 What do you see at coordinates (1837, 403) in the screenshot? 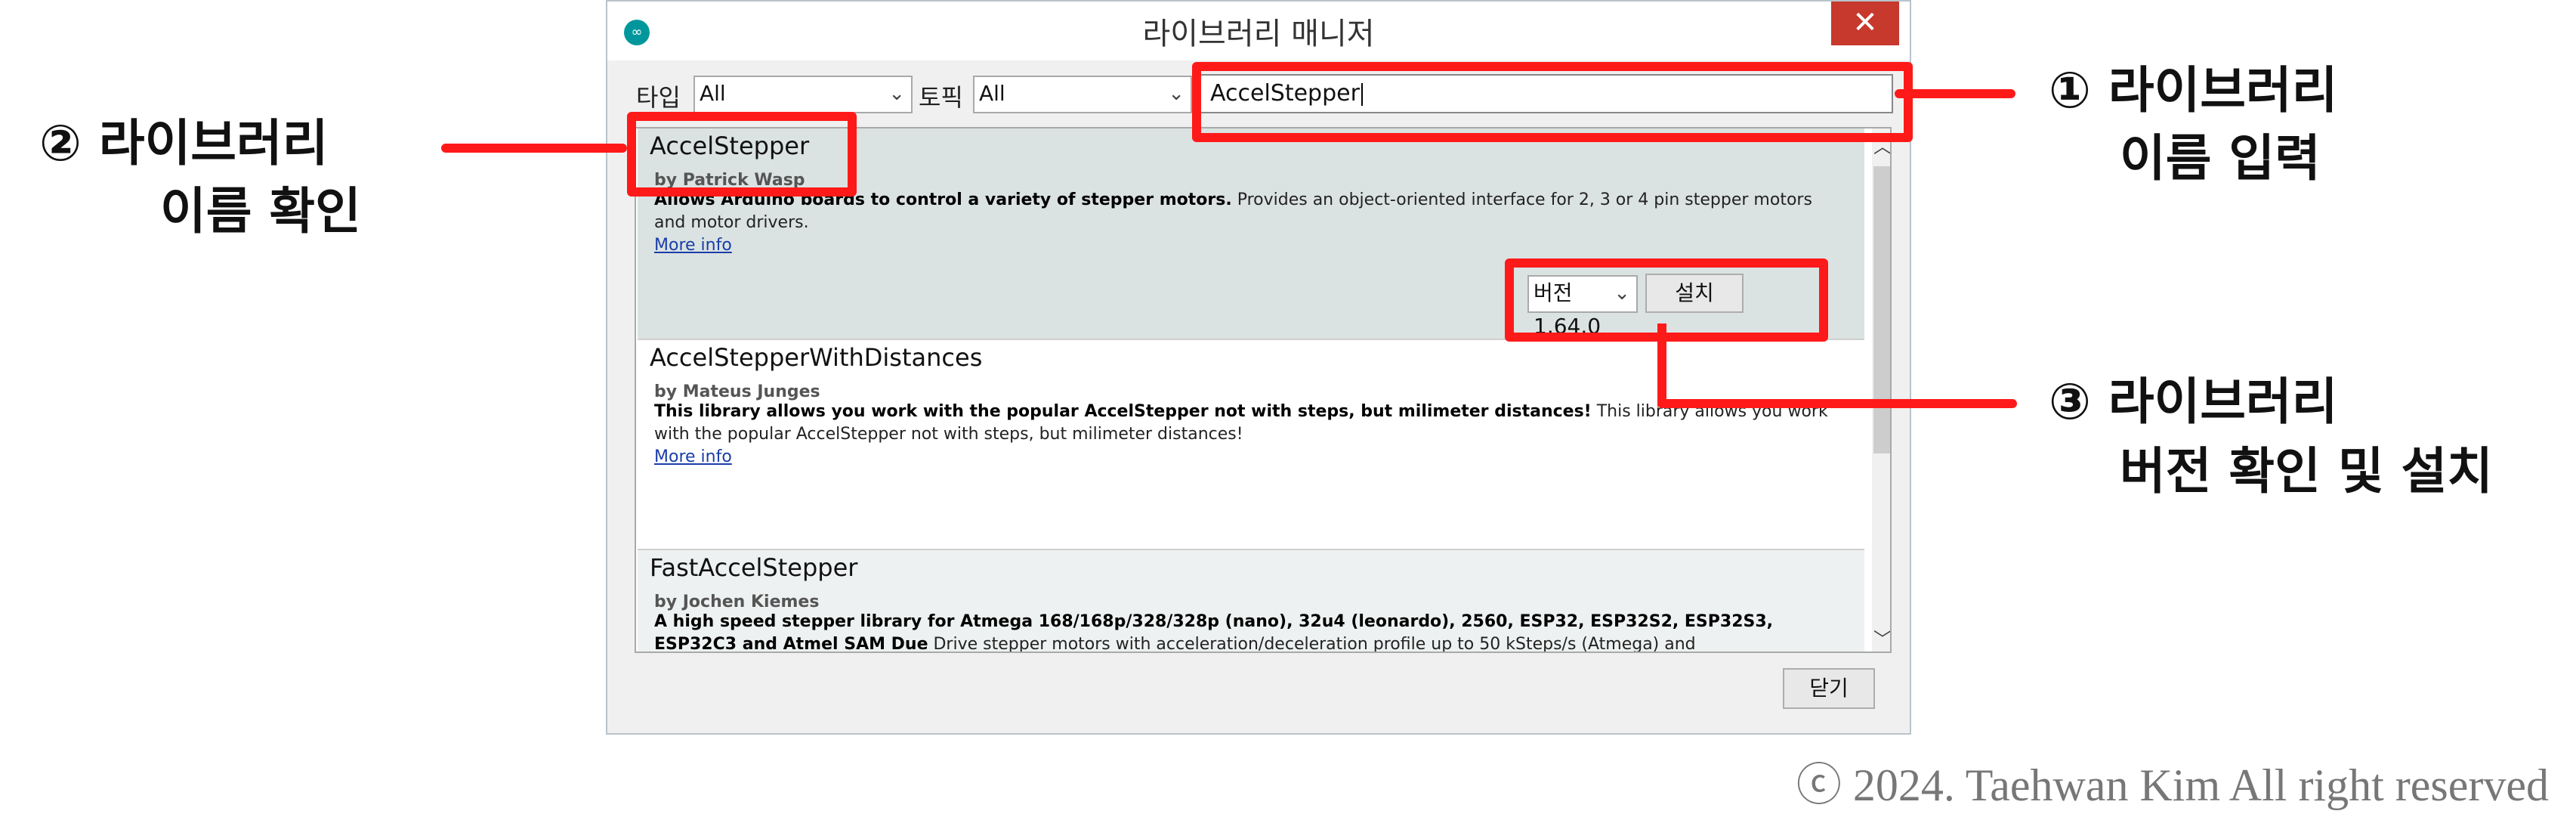
I see `connector-line-3-horizontal` at bounding box center [1837, 403].